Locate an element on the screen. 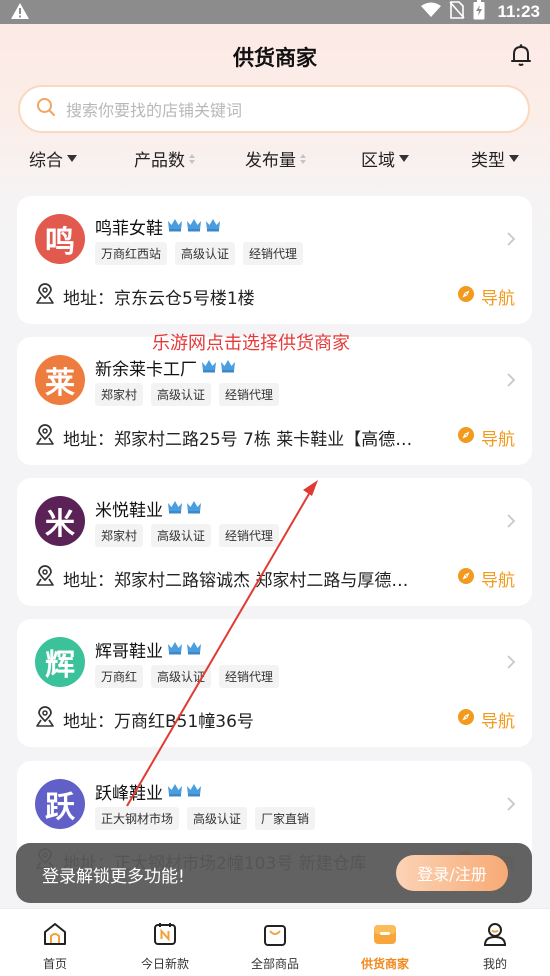 The image size is (550, 976). filter-region: 区域 is located at coordinates (385, 158).